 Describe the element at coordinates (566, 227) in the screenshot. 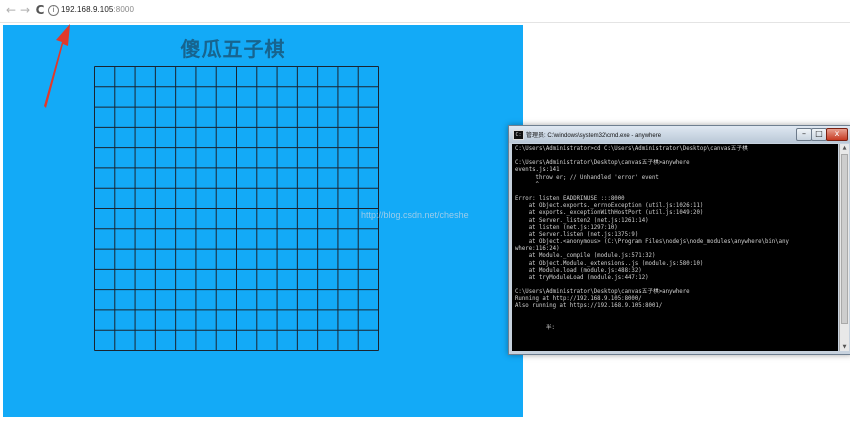

I see `cmd-line: at listen (net.js:1297:10)` at that location.